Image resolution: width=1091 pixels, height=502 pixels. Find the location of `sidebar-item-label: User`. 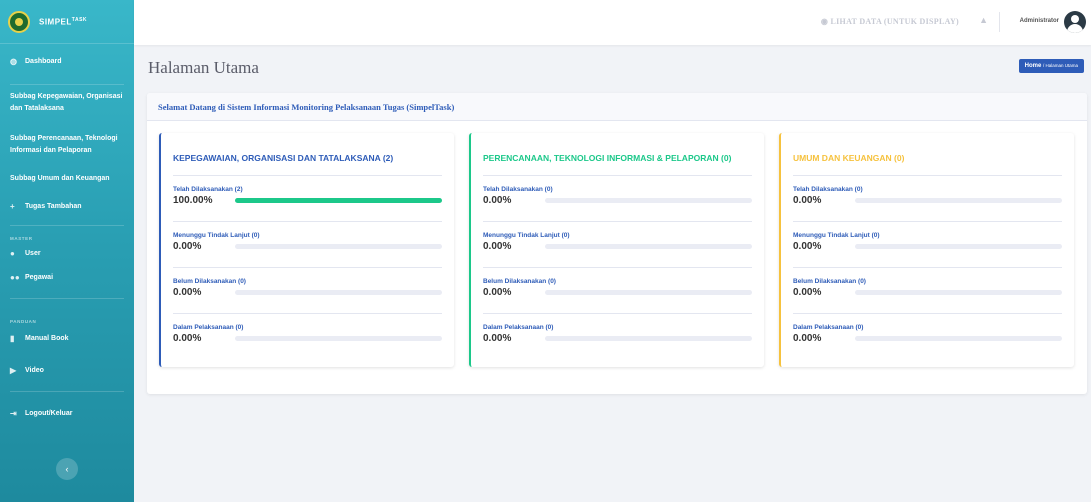

sidebar-item-label: User is located at coordinates (33, 253).